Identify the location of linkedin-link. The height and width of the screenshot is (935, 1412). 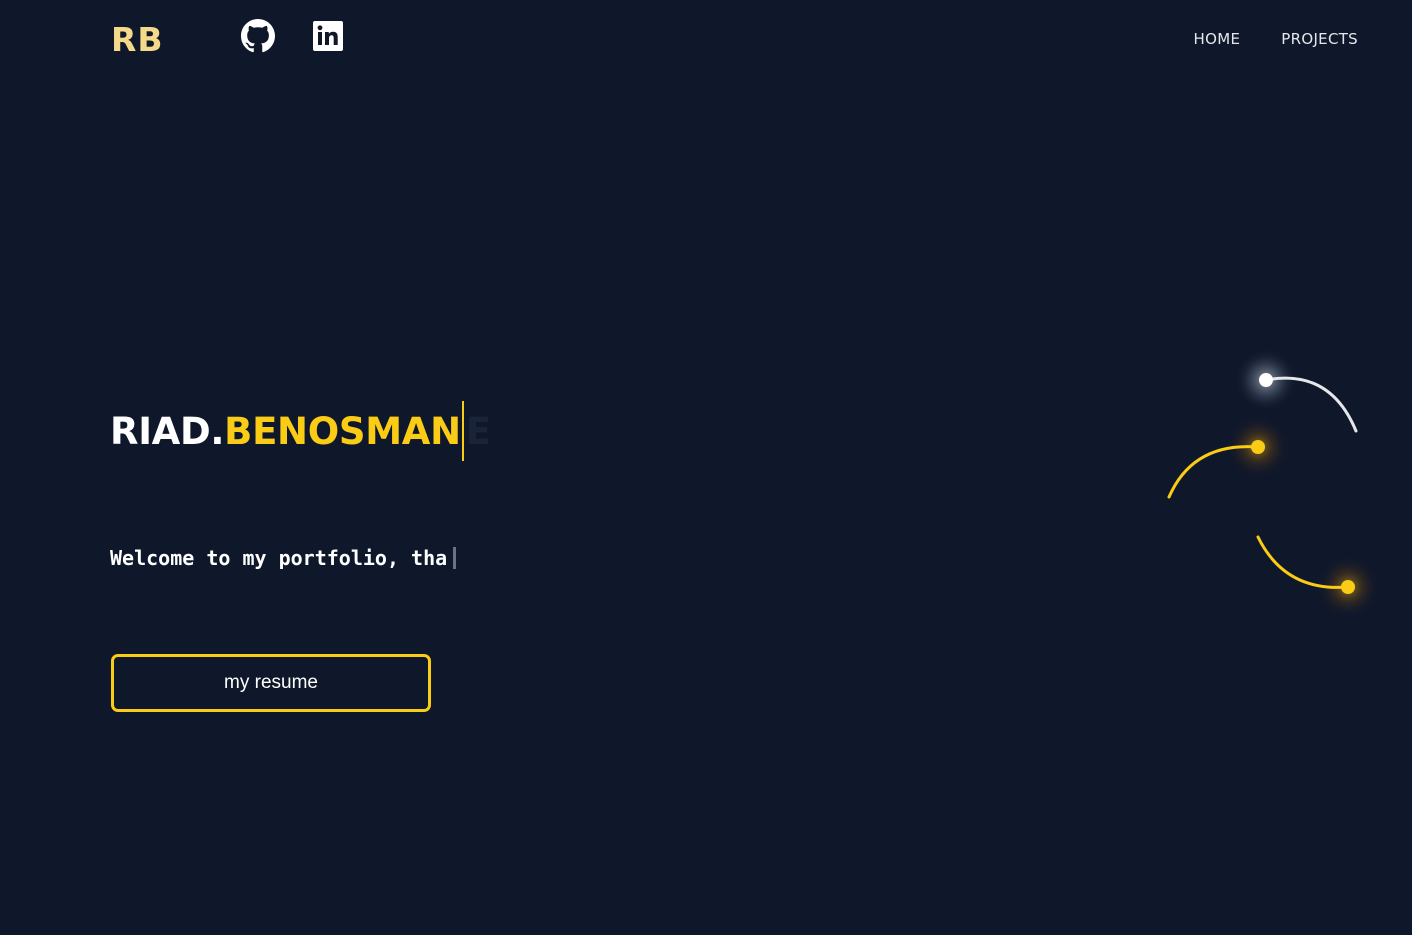
(328, 36).